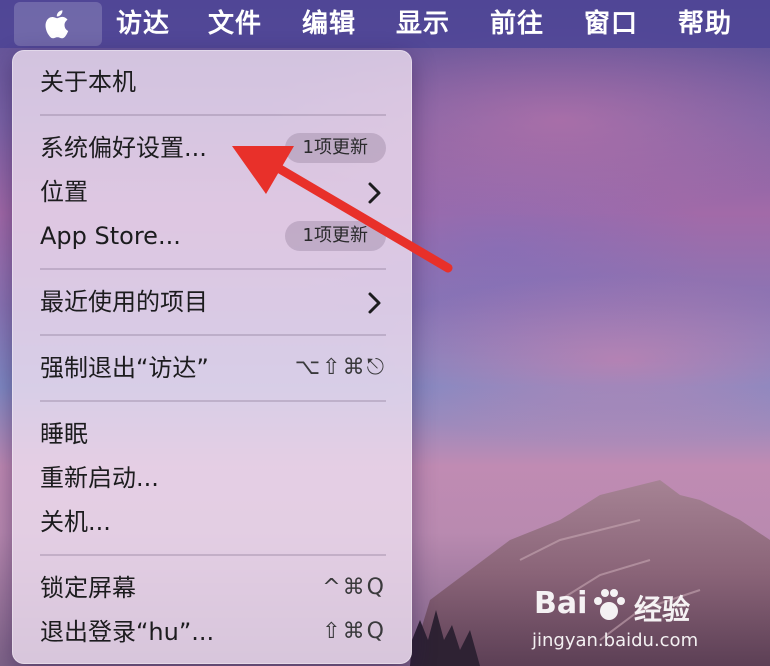 Image resolution: width=770 pixels, height=666 pixels. I want to click on app-store-update-badge: 1项更新, so click(335, 236).